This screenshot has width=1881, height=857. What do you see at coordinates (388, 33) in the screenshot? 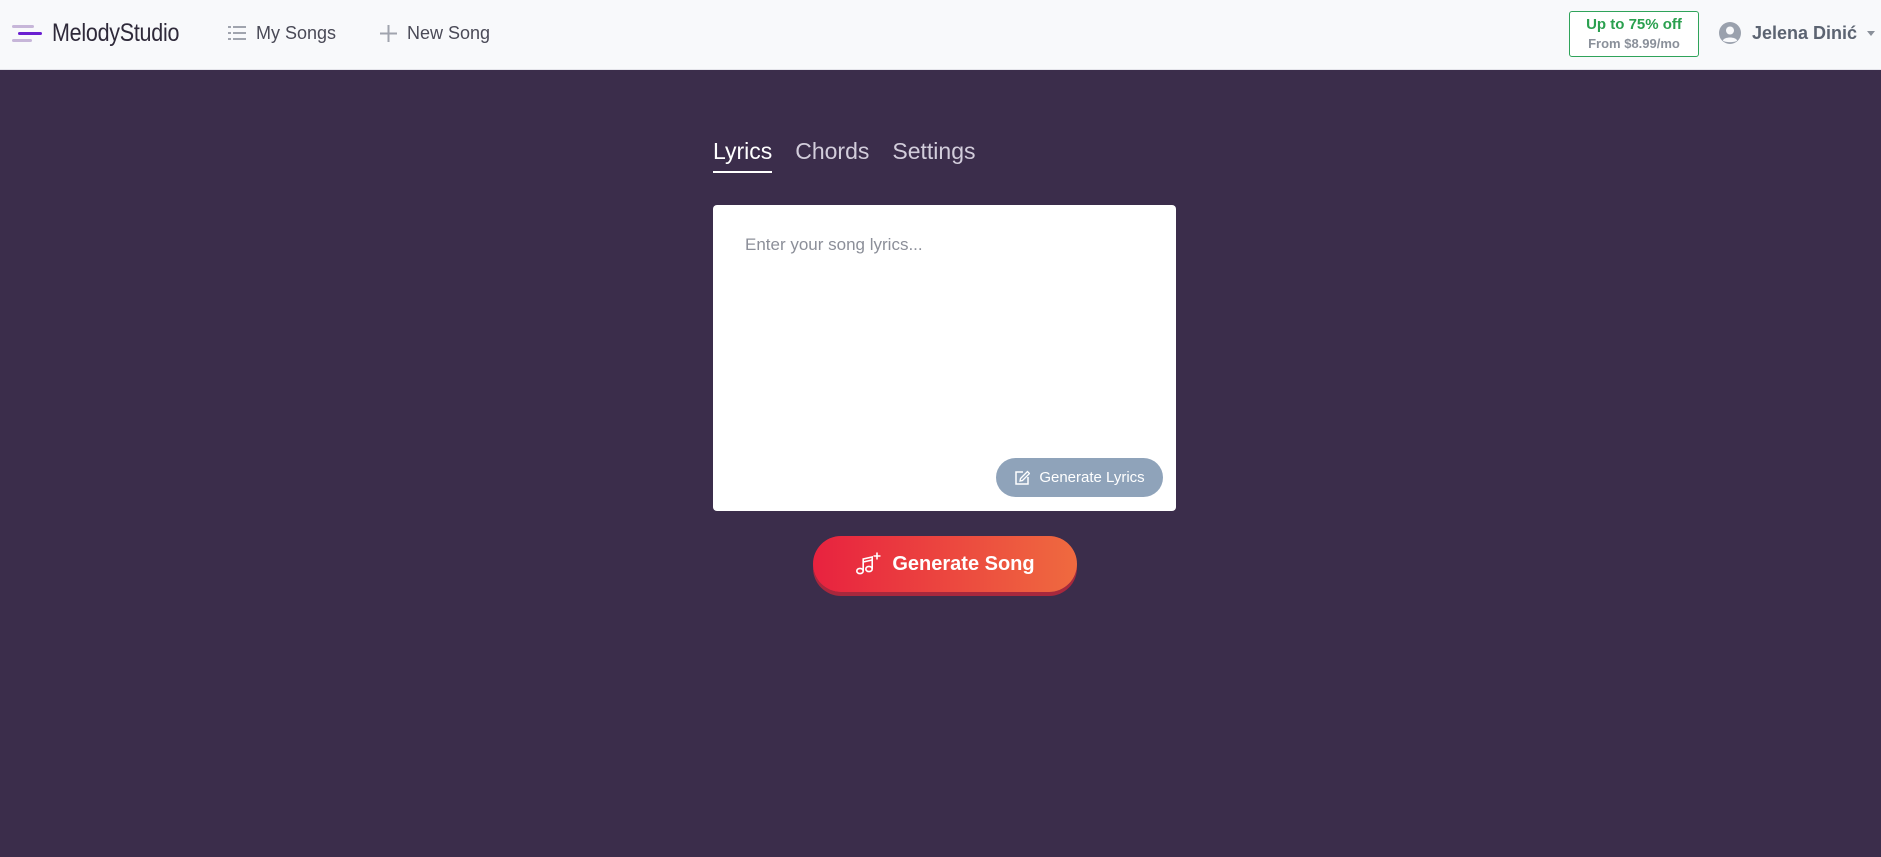
I see `plus-icon` at bounding box center [388, 33].